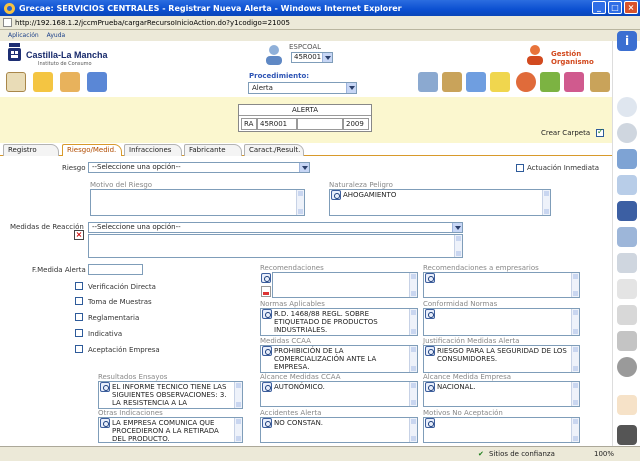  What do you see at coordinates (627, 211) in the screenshot?
I see `save-icon` at bounding box center [627, 211].